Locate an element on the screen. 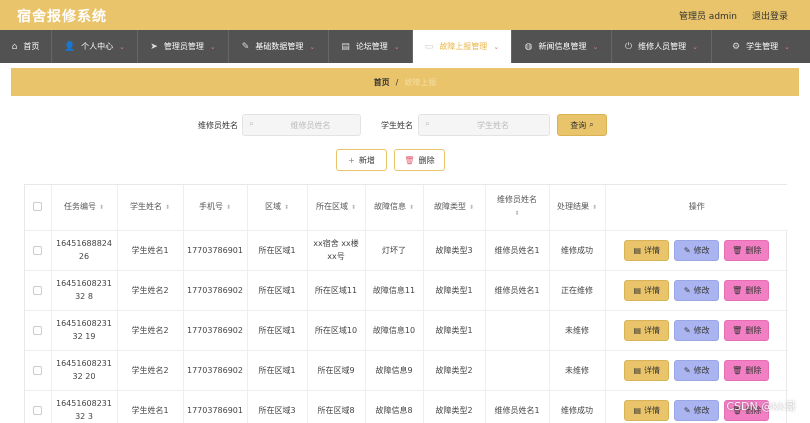 The width and height of the screenshot is (810, 423). nav-label: 新闻信息管理 is located at coordinates (562, 46).